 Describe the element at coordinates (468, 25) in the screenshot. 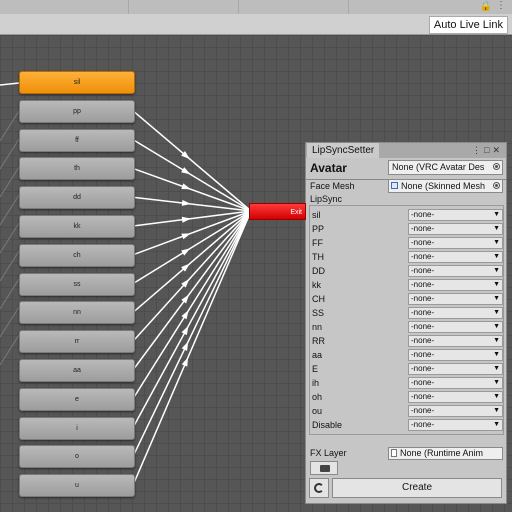

I see `auto-live-link-toggle: Auto Live Link` at that location.